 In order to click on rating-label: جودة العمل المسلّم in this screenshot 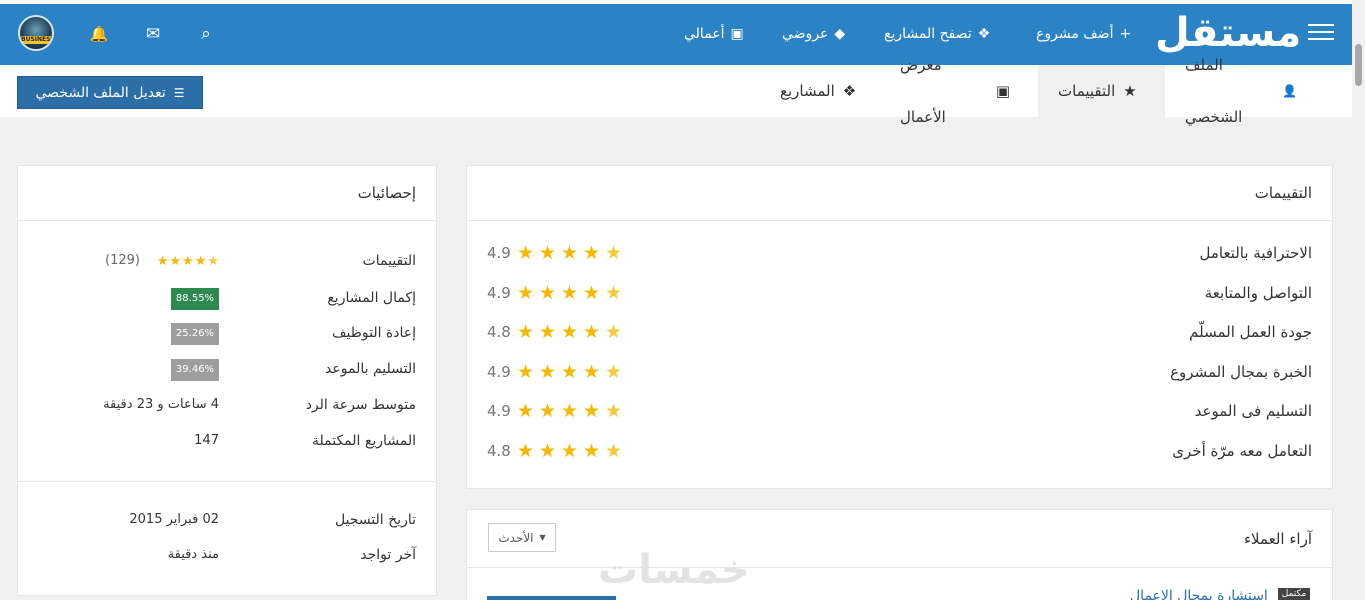, I will do `click(1250, 332)`.